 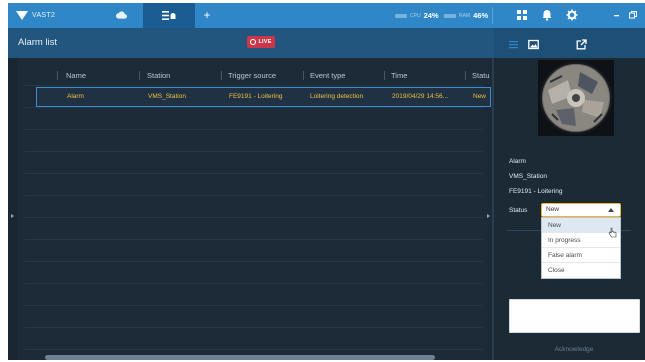 What do you see at coordinates (581, 255) in the screenshot?
I see `status-option-false-alarm: False alarm` at bounding box center [581, 255].